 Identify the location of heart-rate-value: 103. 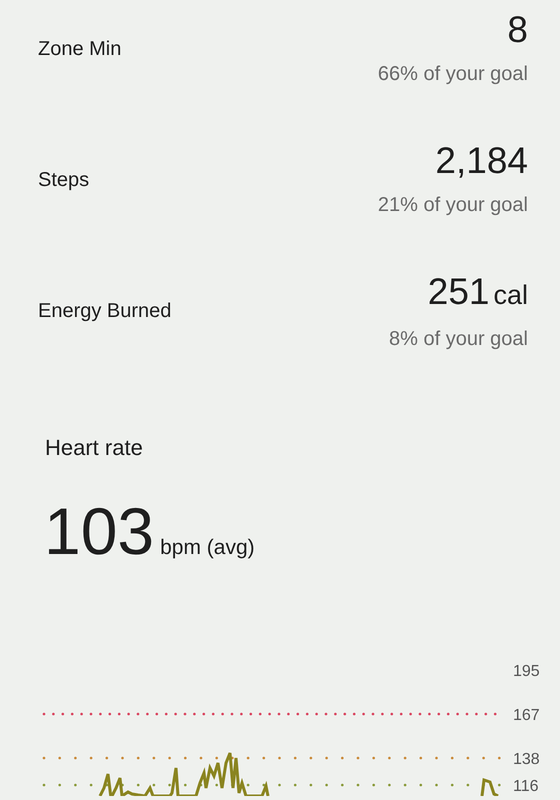
(99, 531).